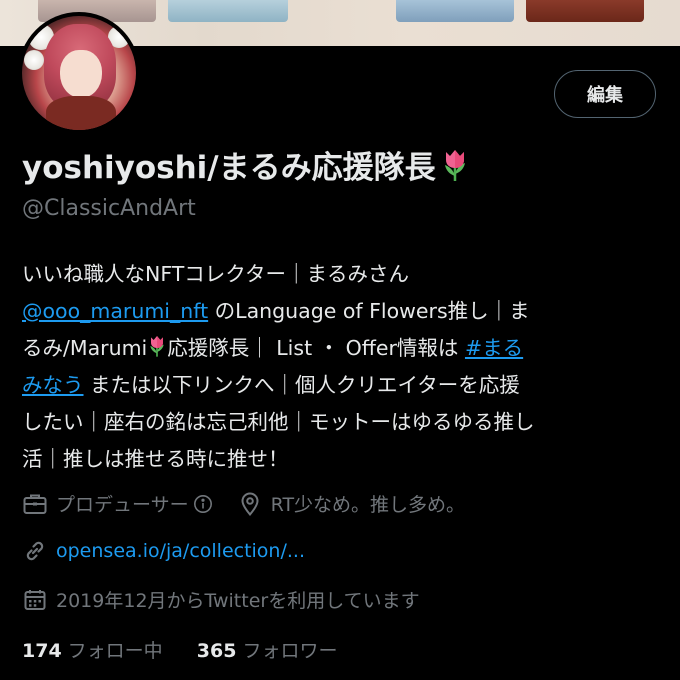  What do you see at coordinates (215, 274) in the screenshot?
I see `bio-line: いいね職人なNFTコレクター｜まるみさん` at bounding box center [215, 274].